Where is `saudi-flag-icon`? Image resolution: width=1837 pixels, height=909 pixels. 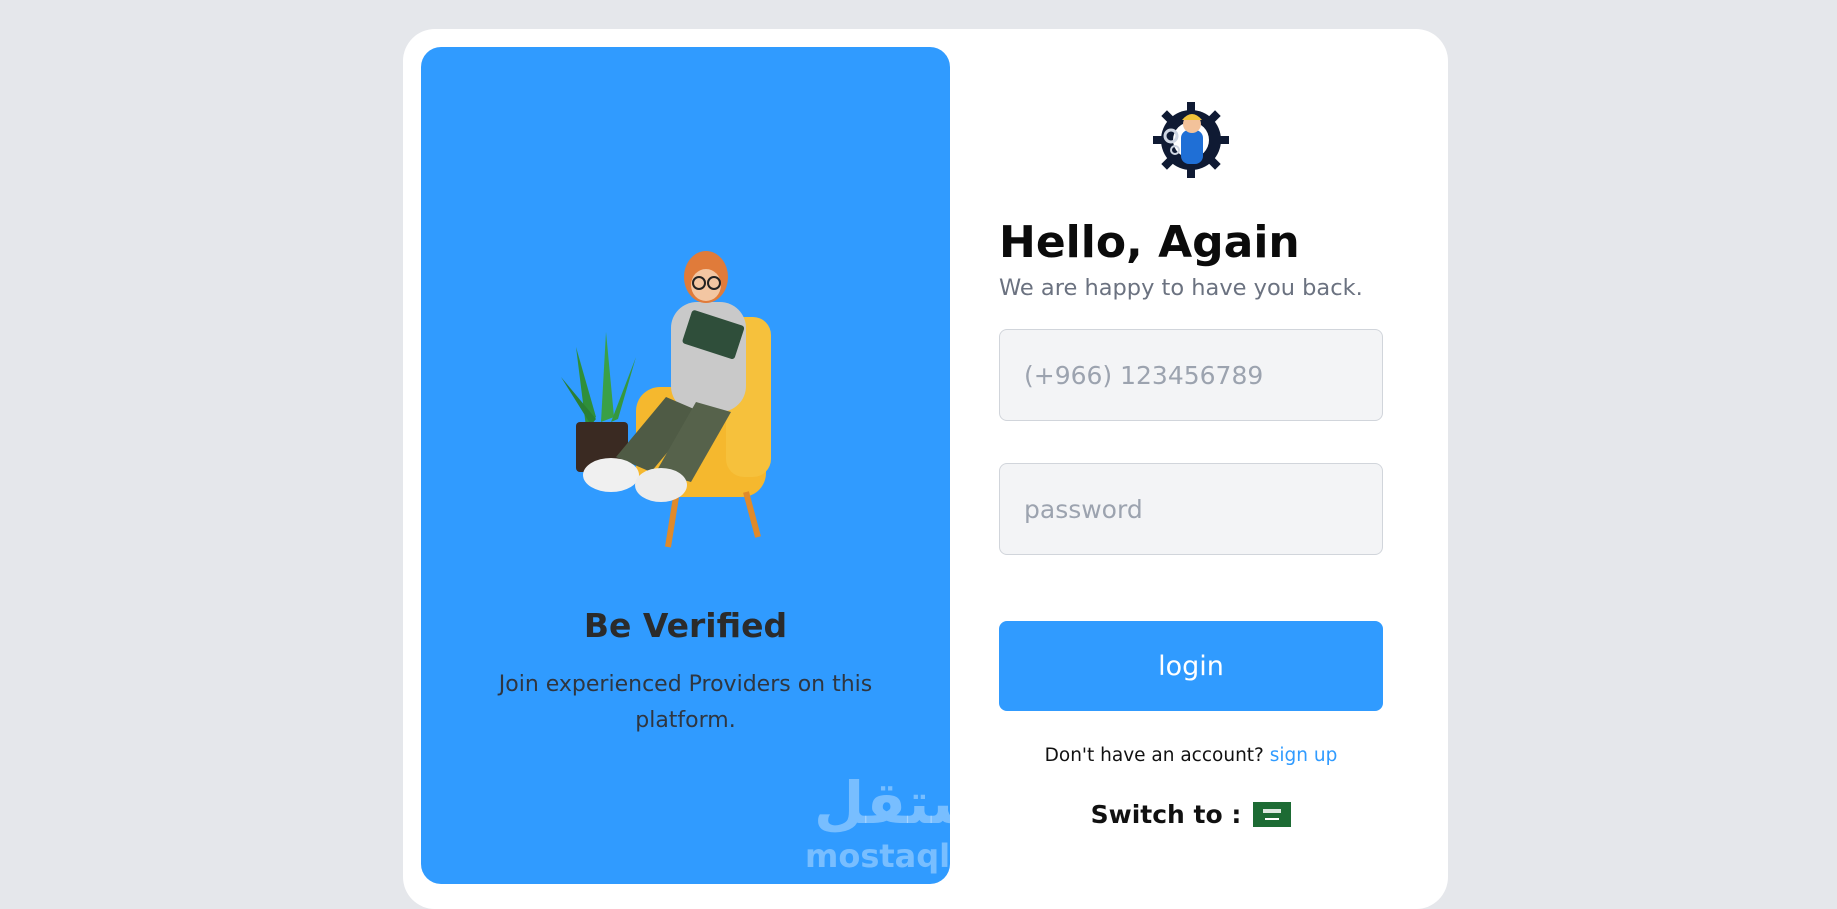
saudi-flag-icon is located at coordinates (1272, 814).